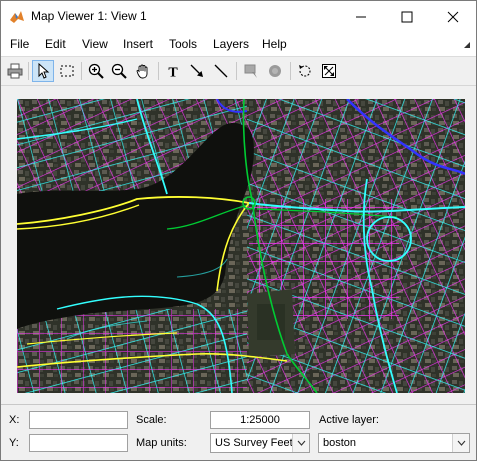 This screenshot has height=461, width=477. I want to click on fit-view-icon, so click(329, 71).